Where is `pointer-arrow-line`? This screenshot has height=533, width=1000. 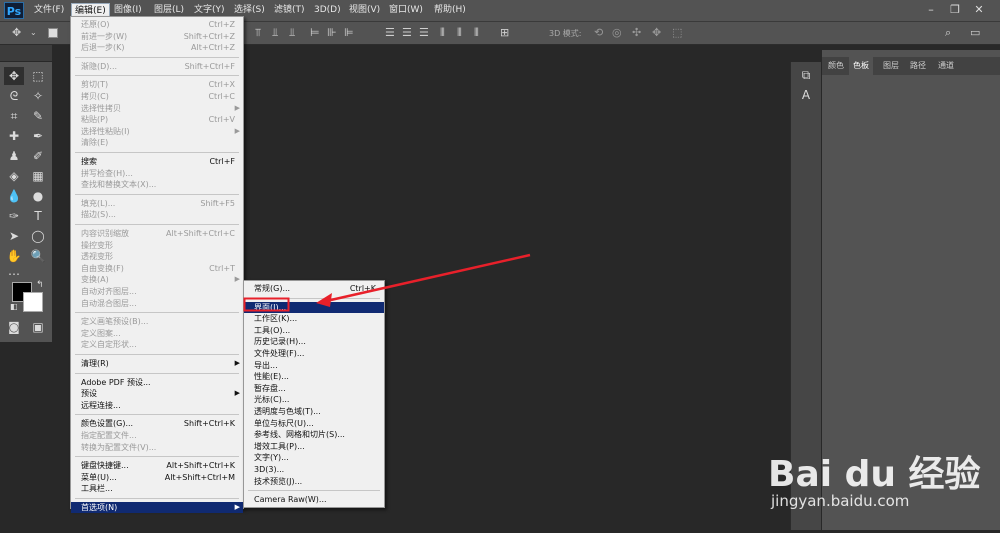
pointer-arrow-line is located at coordinates (426, 278).